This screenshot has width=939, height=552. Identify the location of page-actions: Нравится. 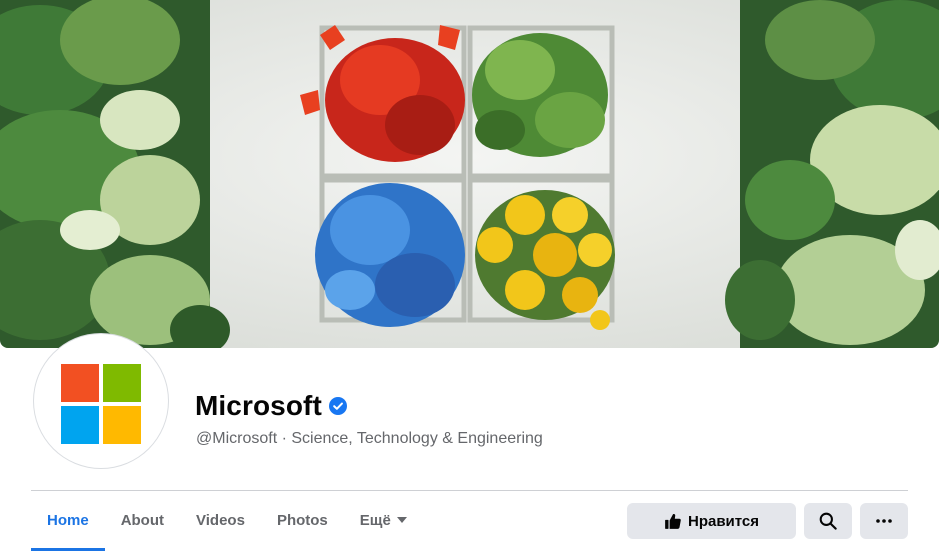
(767, 521).